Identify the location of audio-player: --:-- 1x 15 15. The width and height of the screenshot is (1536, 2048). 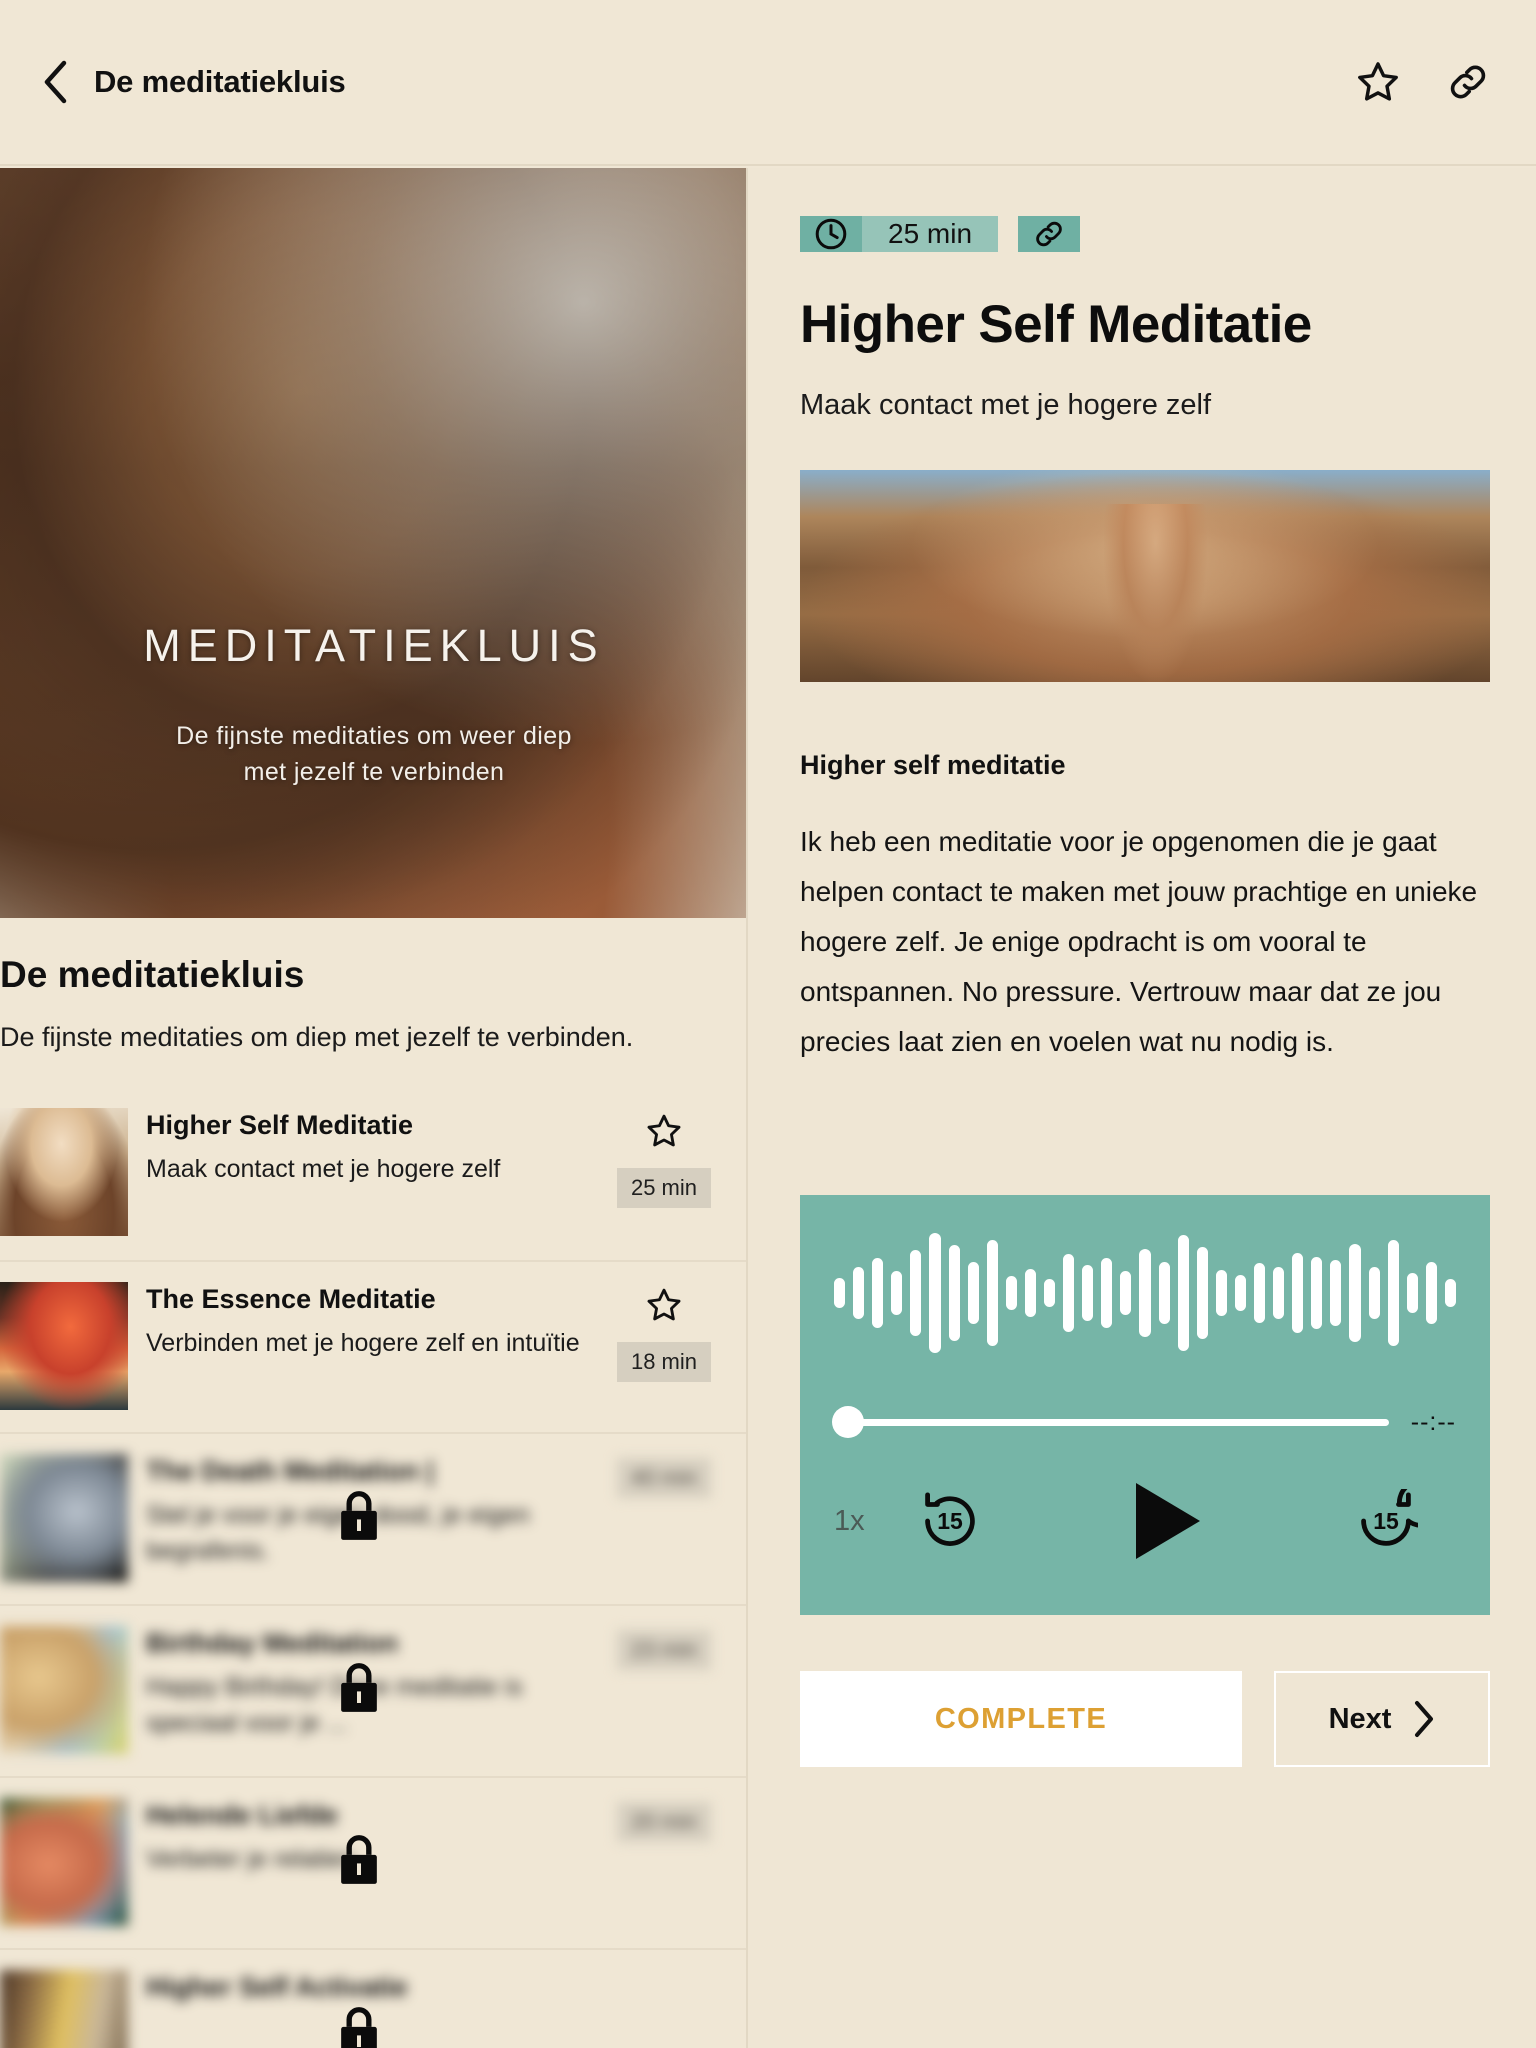
(1145, 1405).